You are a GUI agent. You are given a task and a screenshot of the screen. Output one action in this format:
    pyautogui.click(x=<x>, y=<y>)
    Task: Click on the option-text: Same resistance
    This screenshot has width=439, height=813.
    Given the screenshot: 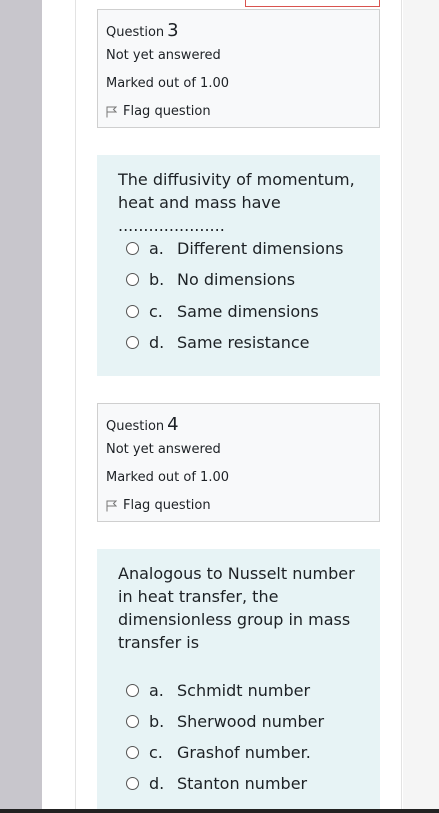 What is the action you would take?
    pyautogui.click(x=243, y=342)
    